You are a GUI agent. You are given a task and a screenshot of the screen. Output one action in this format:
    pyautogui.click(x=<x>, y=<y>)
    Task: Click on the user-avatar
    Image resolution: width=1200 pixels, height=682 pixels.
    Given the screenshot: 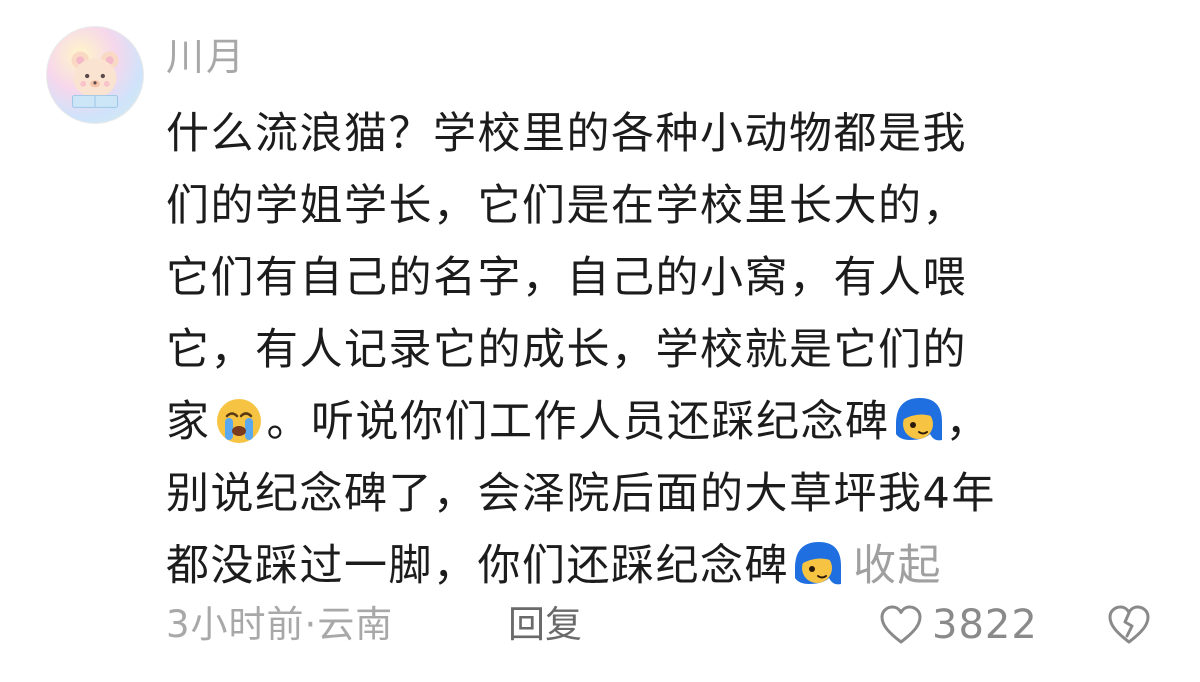 What is the action you would take?
    pyautogui.click(x=95, y=75)
    